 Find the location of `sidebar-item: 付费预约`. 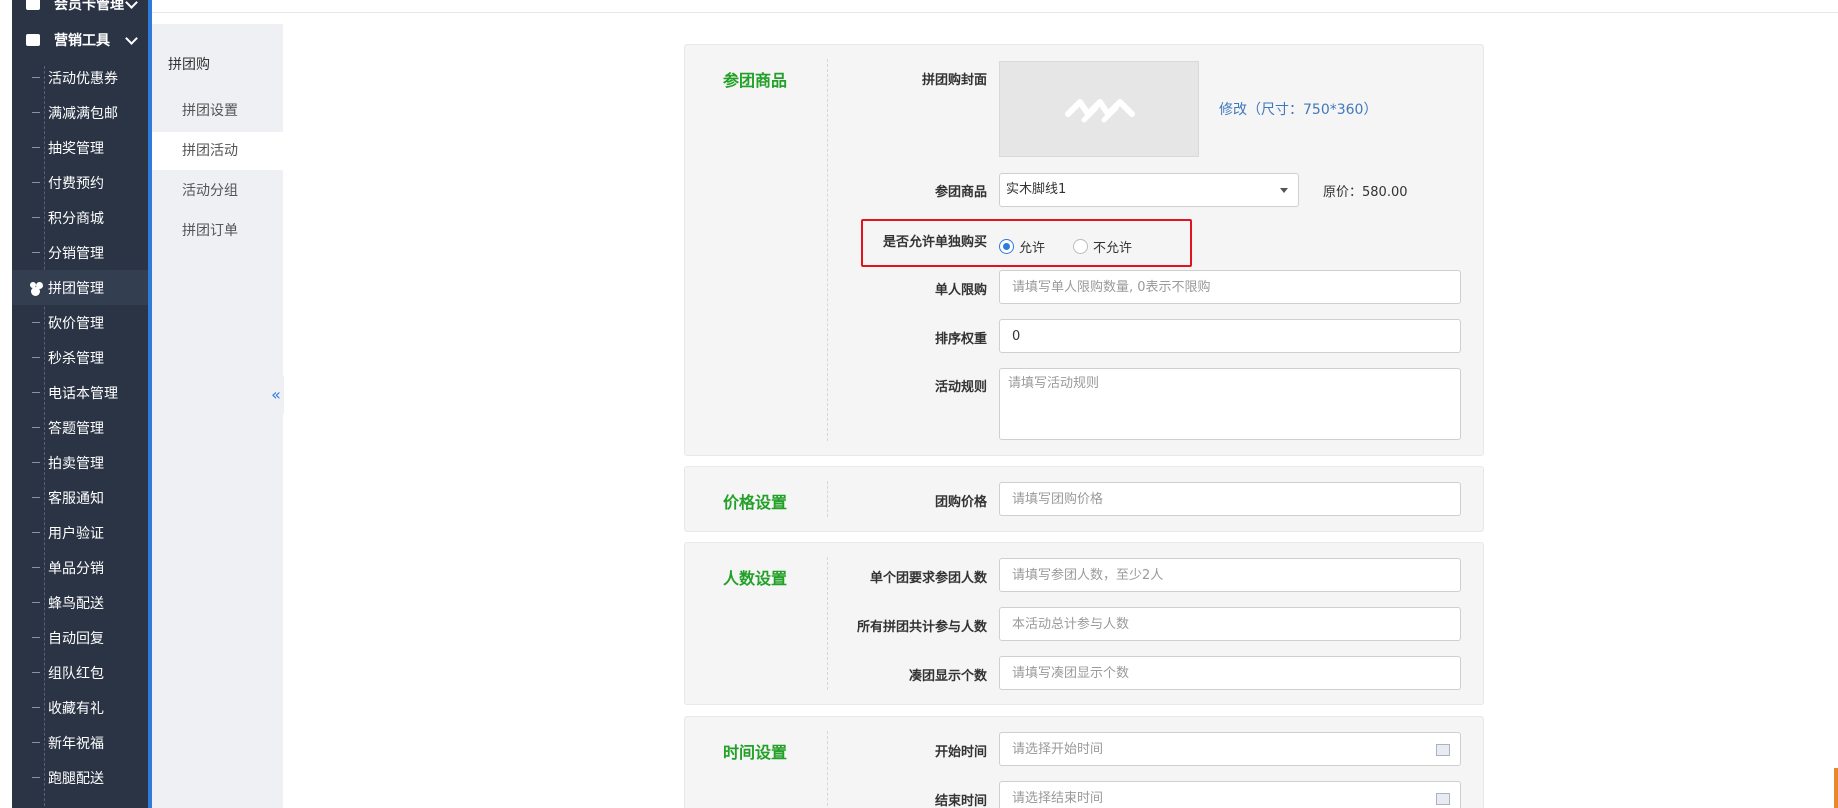

sidebar-item: 付费预约 is located at coordinates (80, 182).